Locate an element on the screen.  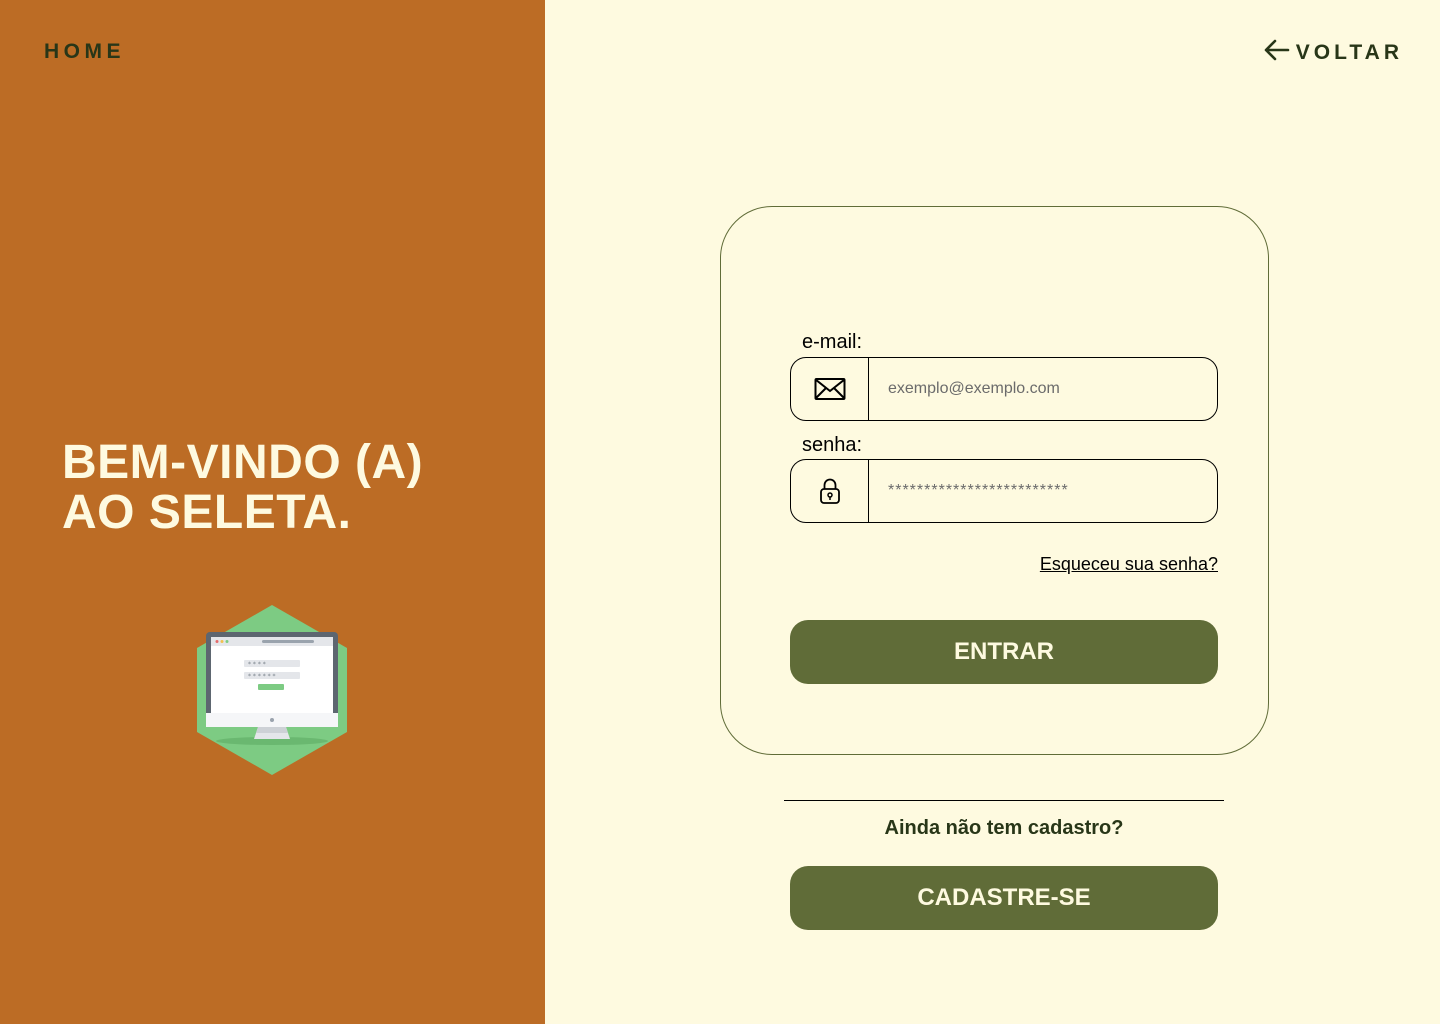
email-field-group is located at coordinates (1004, 389).